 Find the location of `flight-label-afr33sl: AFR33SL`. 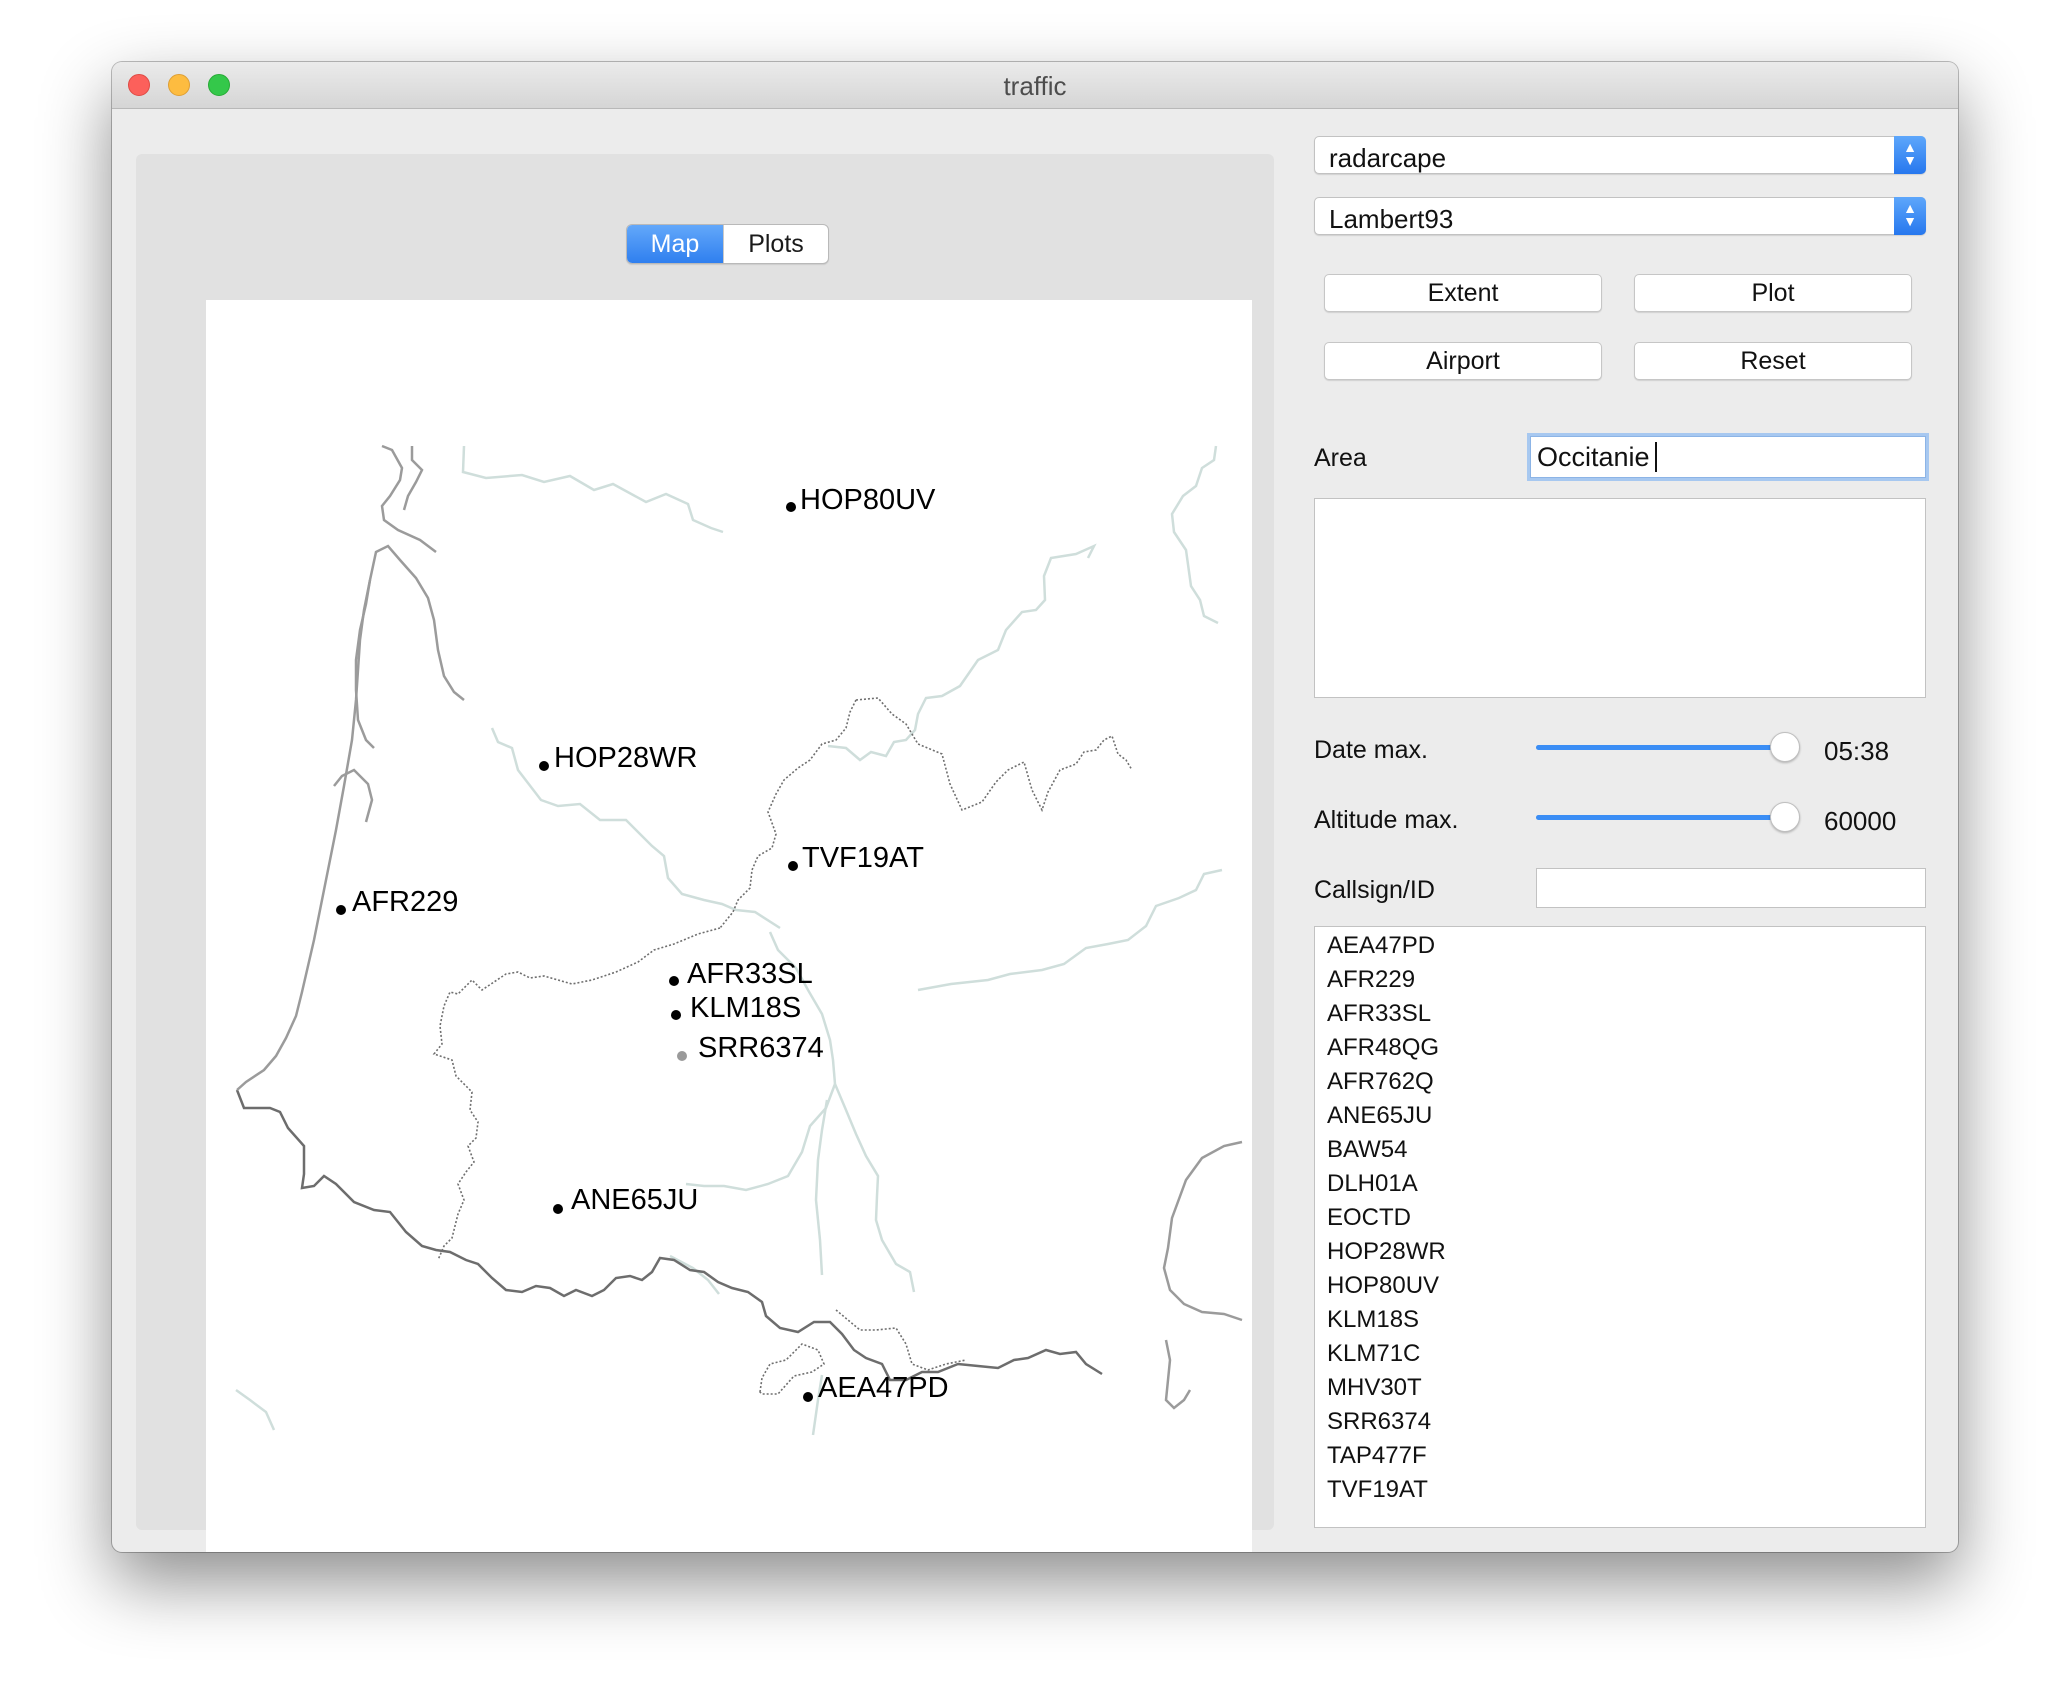

flight-label-afr33sl: AFR33SL is located at coordinates (750, 974).